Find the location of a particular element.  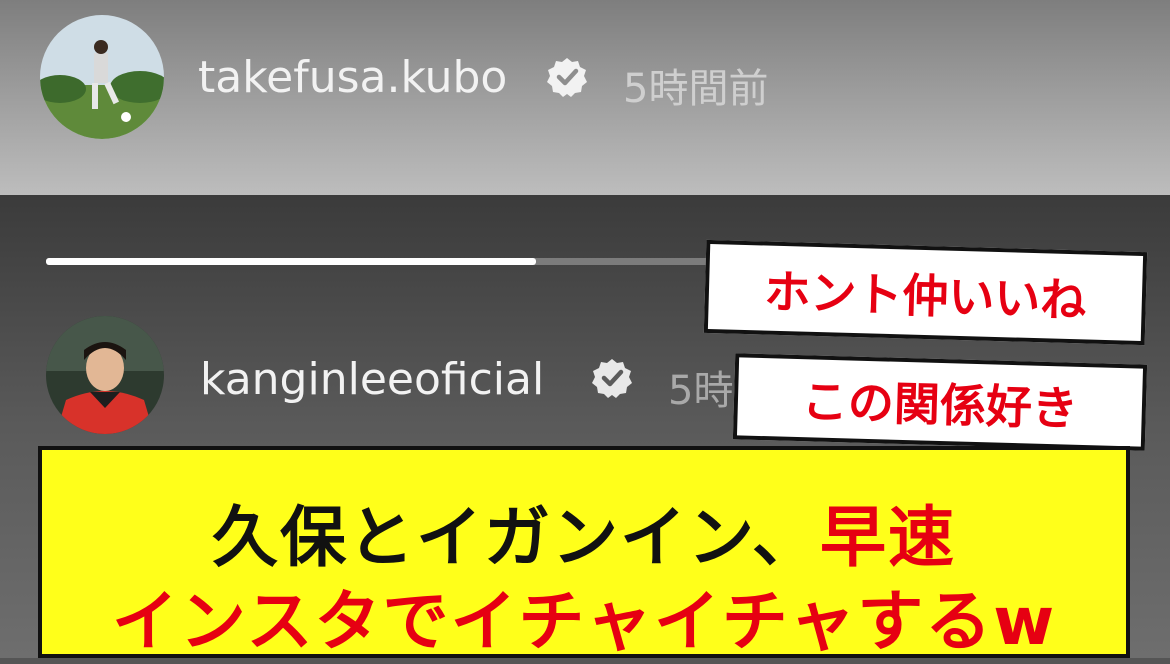

caption-highlight: 早速 is located at coordinates (888, 537).